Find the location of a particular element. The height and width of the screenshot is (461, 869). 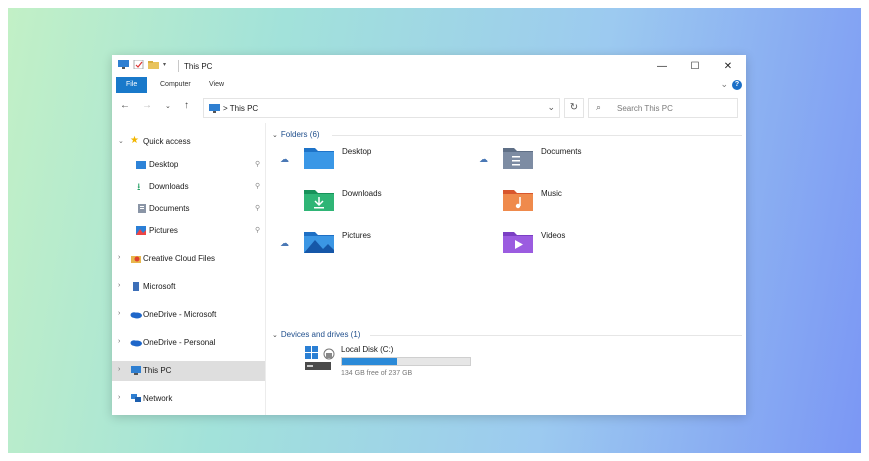

sidebar-item-label: Network is located at coordinates (158, 398).